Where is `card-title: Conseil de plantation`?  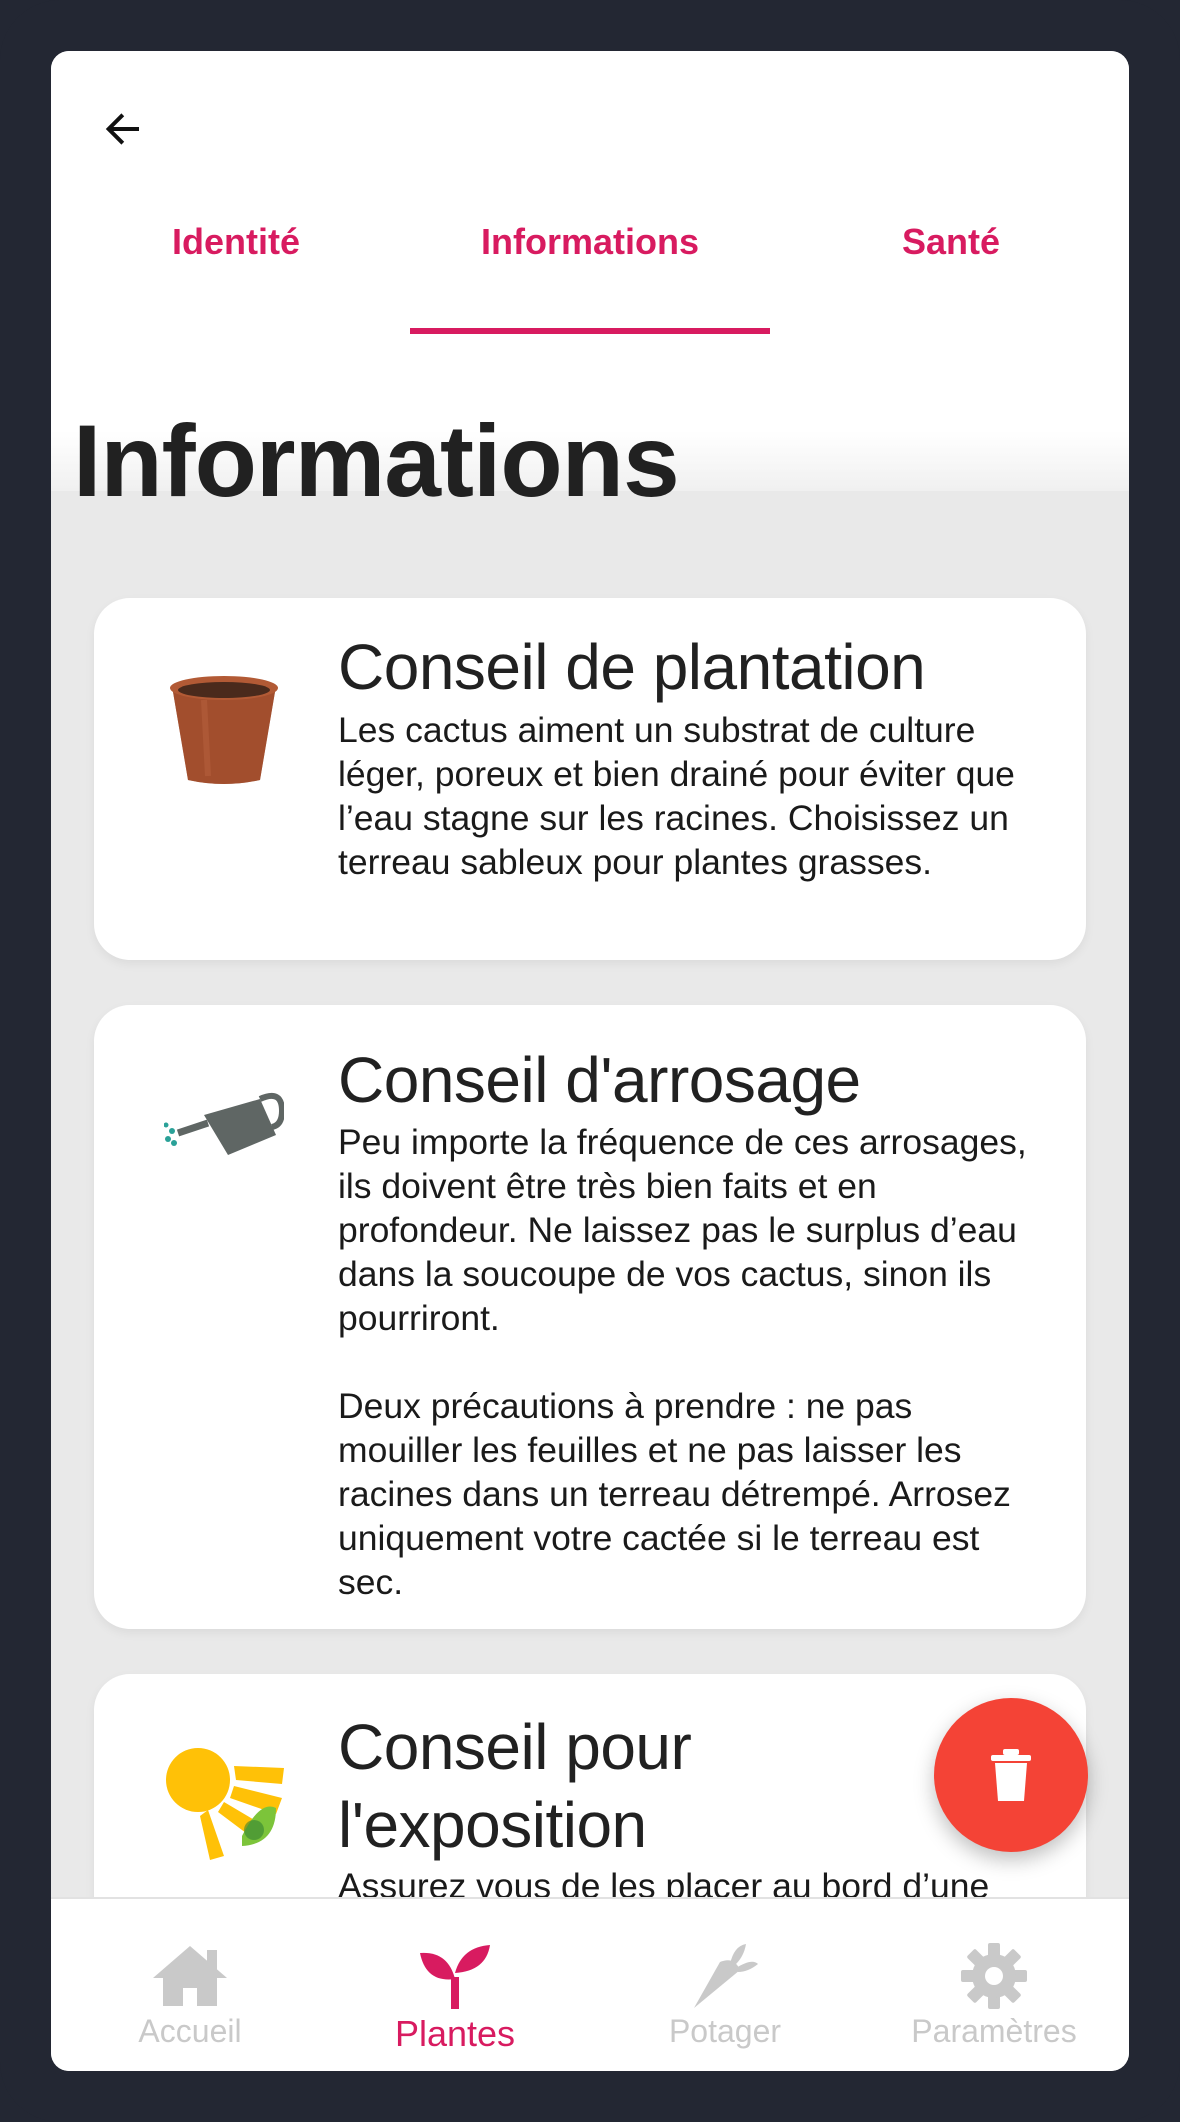
card-title: Conseil de plantation is located at coordinates (632, 667).